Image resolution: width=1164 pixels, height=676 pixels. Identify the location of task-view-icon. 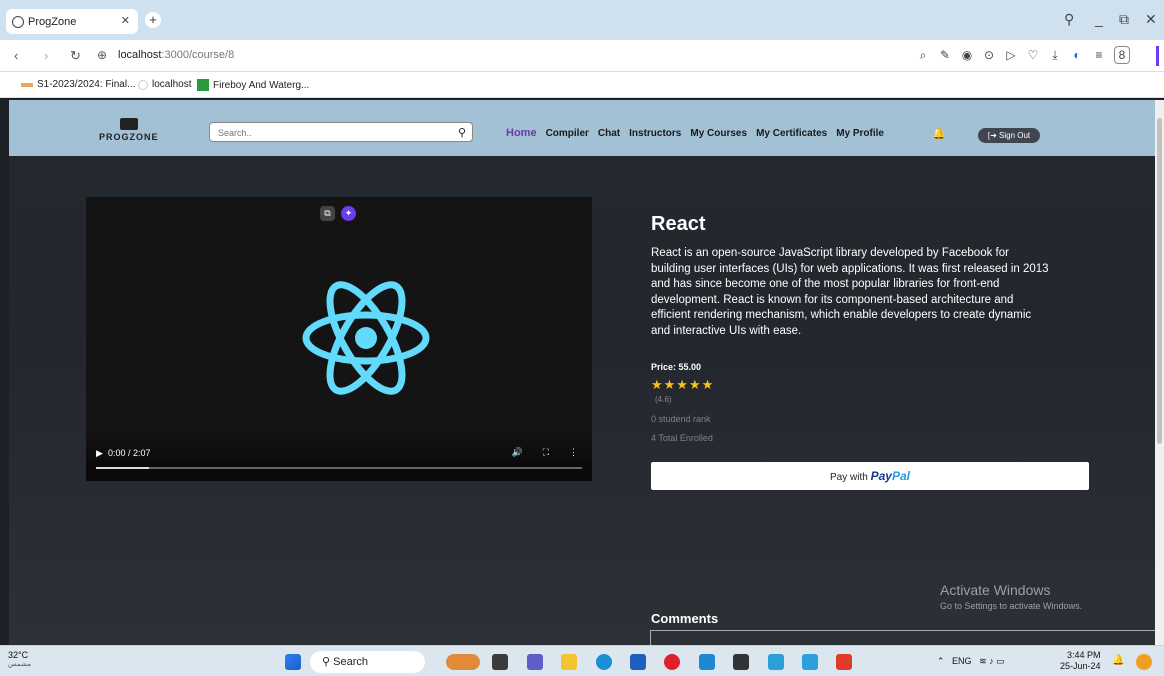
(500, 662).